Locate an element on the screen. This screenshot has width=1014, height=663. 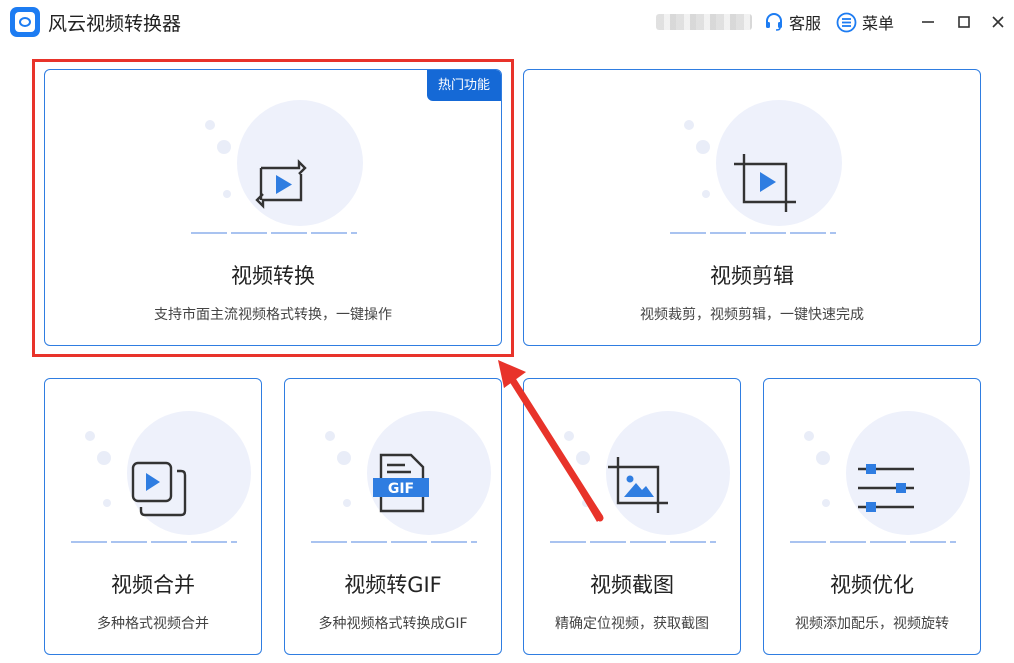
menu-label: 菜单 is located at coordinates (878, 23).